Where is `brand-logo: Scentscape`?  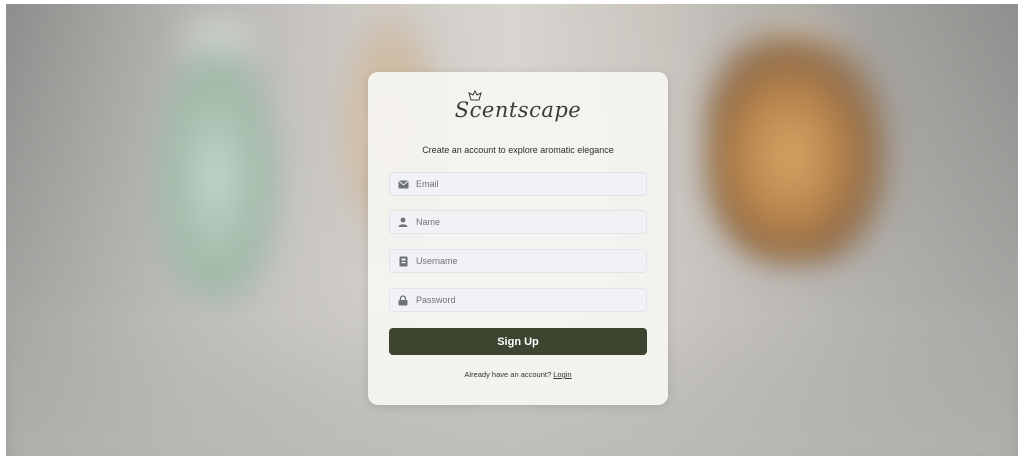
brand-logo: Scentscape is located at coordinates (518, 110).